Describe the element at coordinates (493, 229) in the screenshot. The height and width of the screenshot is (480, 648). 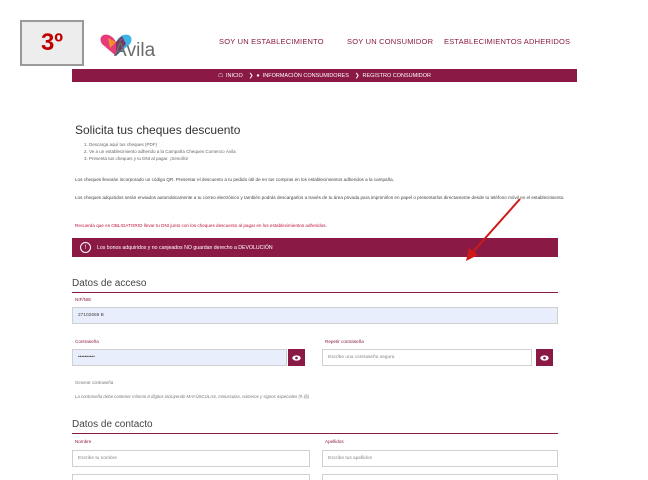
I see `red-arrow-annotation` at that location.